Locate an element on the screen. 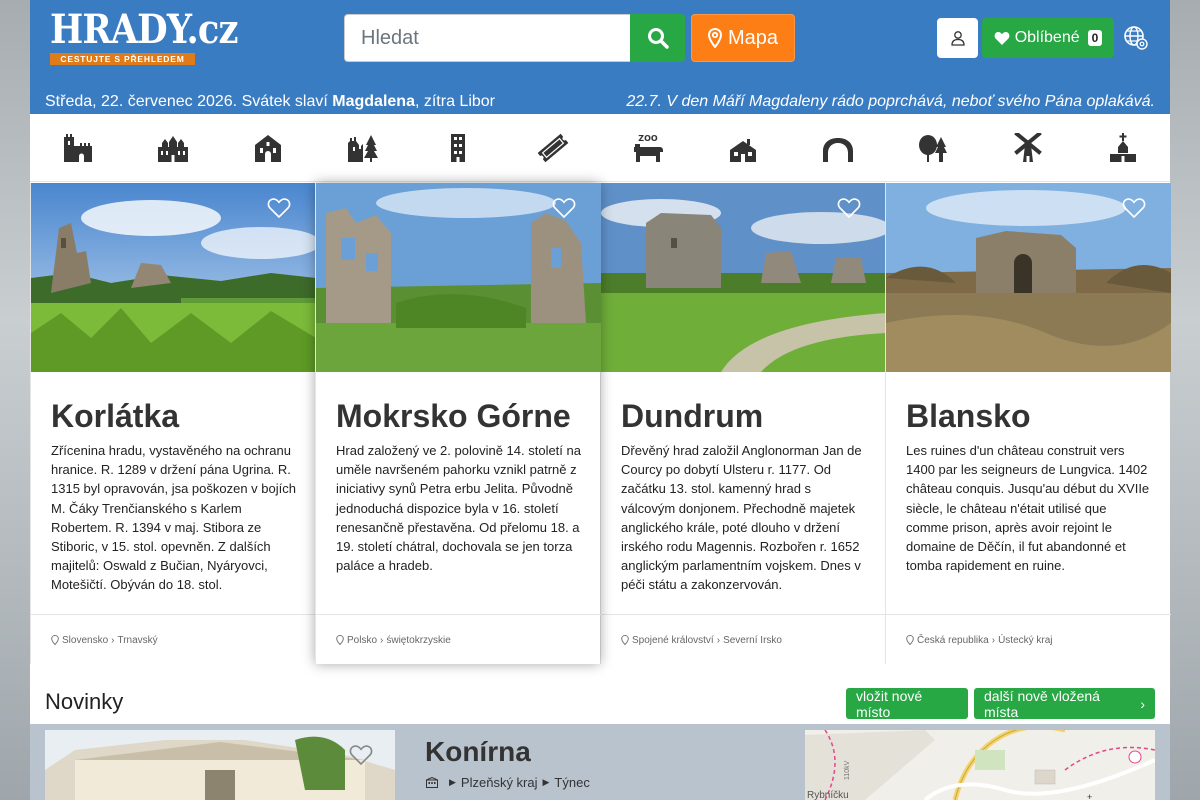 The image size is (1200, 800). location-country: Česká republika is located at coordinates (953, 640).